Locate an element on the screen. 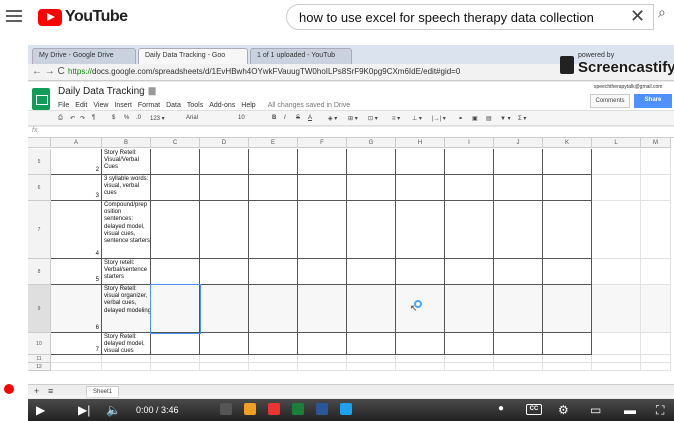  column-header-l: L is located at coordinates (616, 143).